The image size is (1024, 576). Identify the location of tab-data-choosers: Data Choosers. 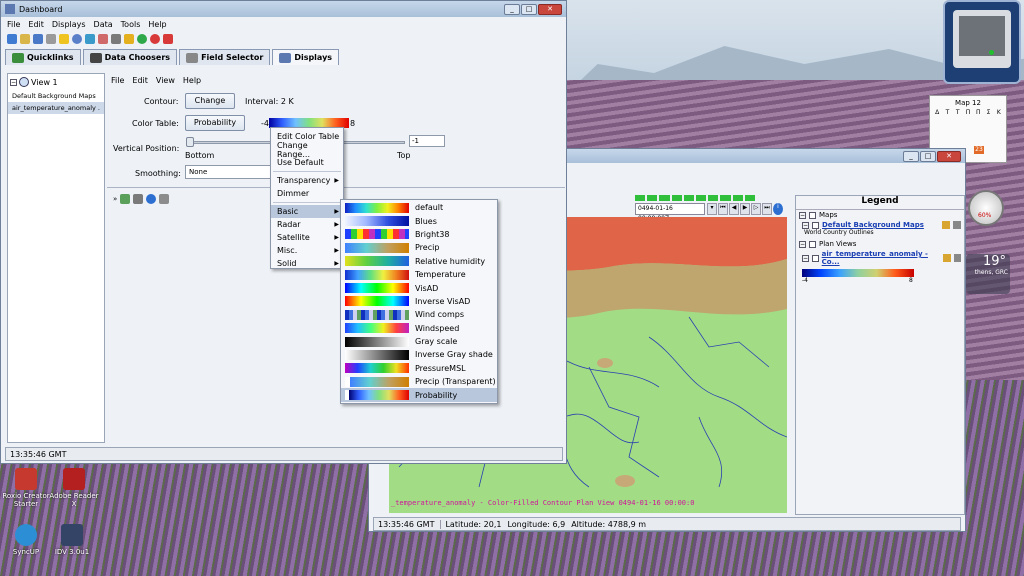
(130, 57).